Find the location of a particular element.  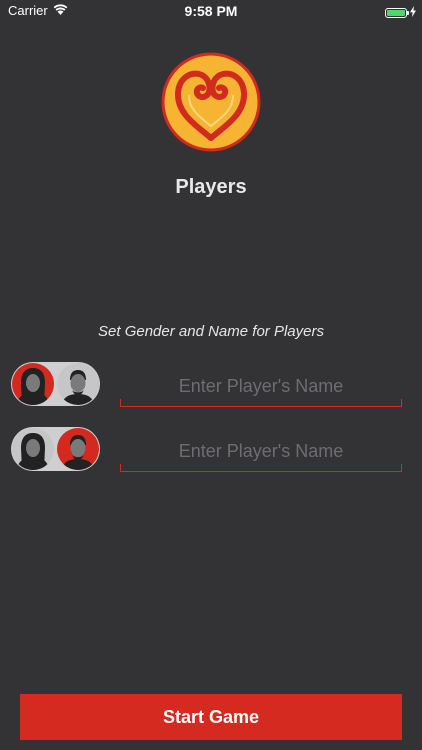

player-2-name-field is located at coordinates (261, 454).